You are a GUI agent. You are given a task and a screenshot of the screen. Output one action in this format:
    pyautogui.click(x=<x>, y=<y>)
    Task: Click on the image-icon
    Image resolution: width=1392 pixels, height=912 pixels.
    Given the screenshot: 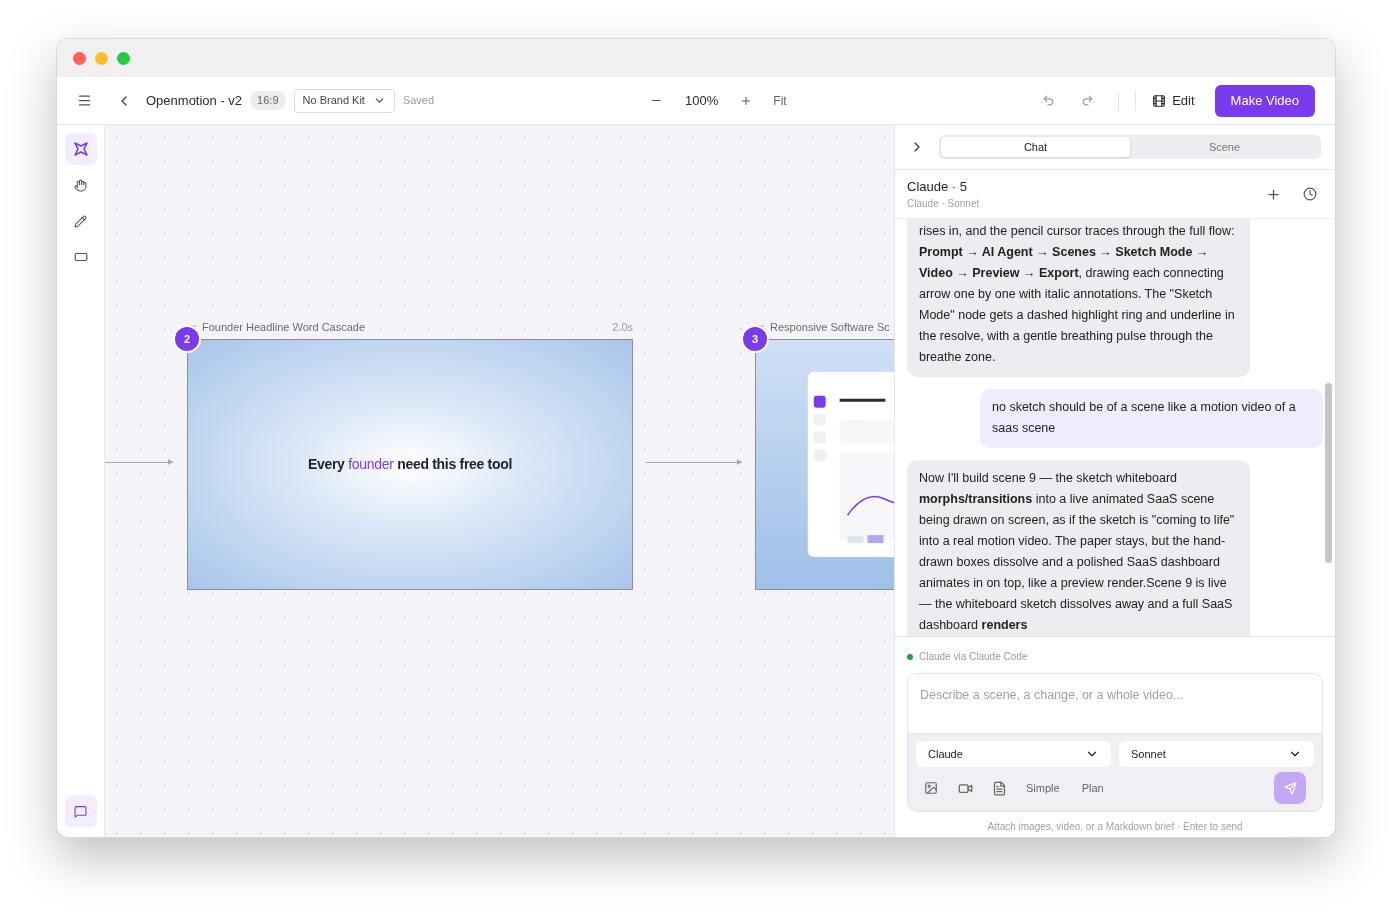 What is the action you would take?
    pyautogui.click(x=931, y=788)
    